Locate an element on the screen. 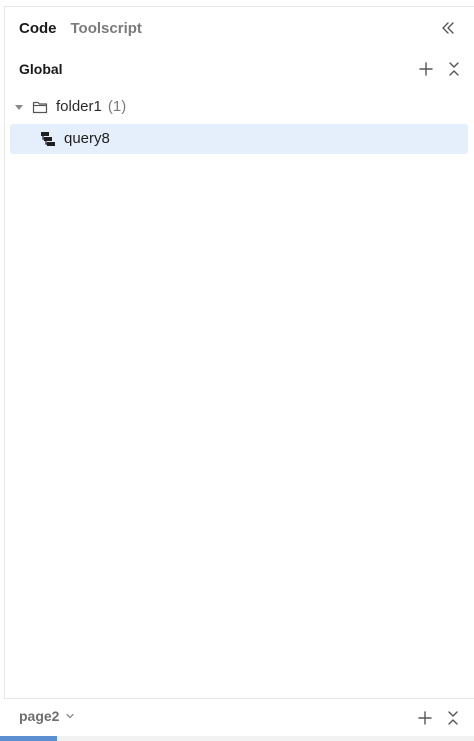  caret-down-icon is located at coordinates (19, 107).